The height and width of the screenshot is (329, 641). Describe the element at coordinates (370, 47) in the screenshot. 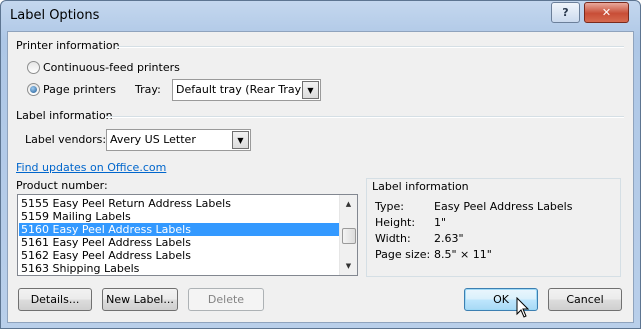

I see `printer-info-divider` at that location.